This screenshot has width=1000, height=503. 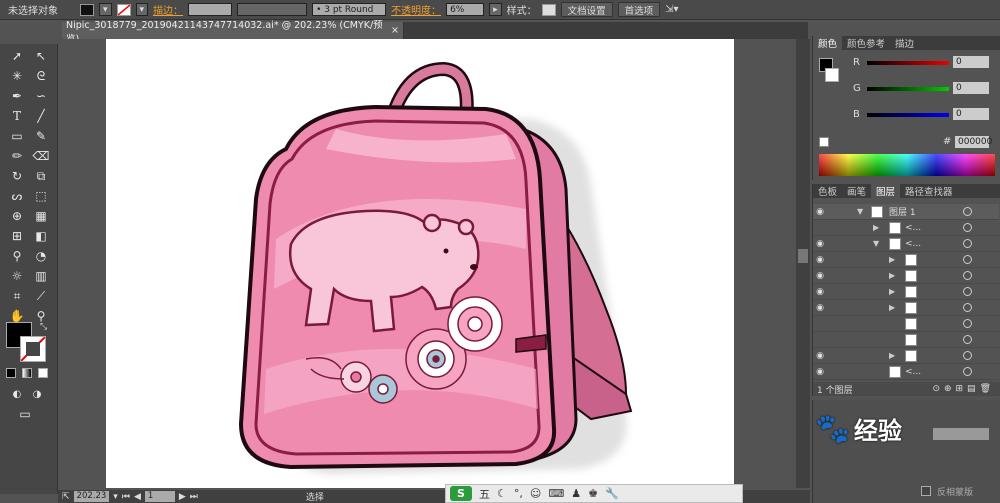 What do you see at coordinates (41, 116) in the screenshot?
I see `line-tool-icon: ╱` at bounding box center [41, 116].